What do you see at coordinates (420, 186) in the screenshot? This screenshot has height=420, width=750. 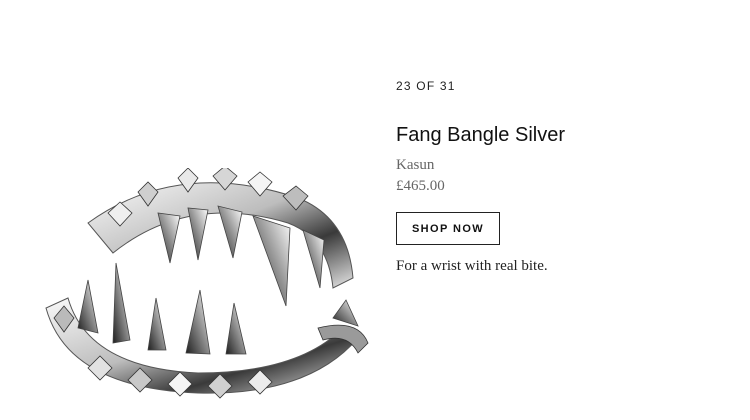 I see `product-price: £465.00` at bounding box center [420, 186].